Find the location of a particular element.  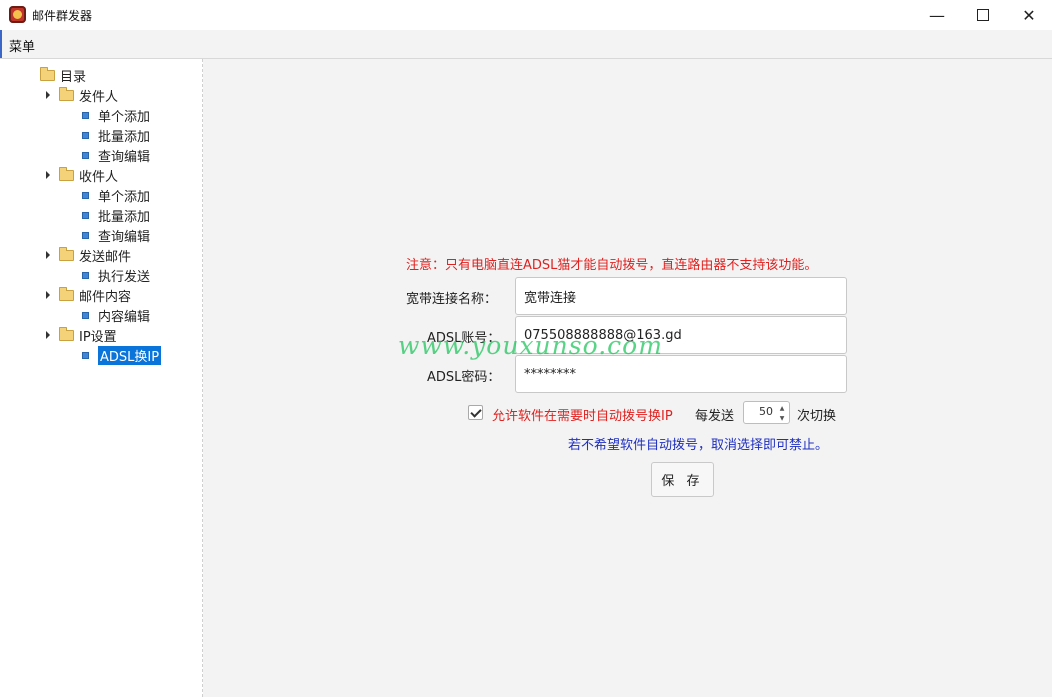

tree-group-ip-settings: IP设置 is located at coordinates (88, 335).